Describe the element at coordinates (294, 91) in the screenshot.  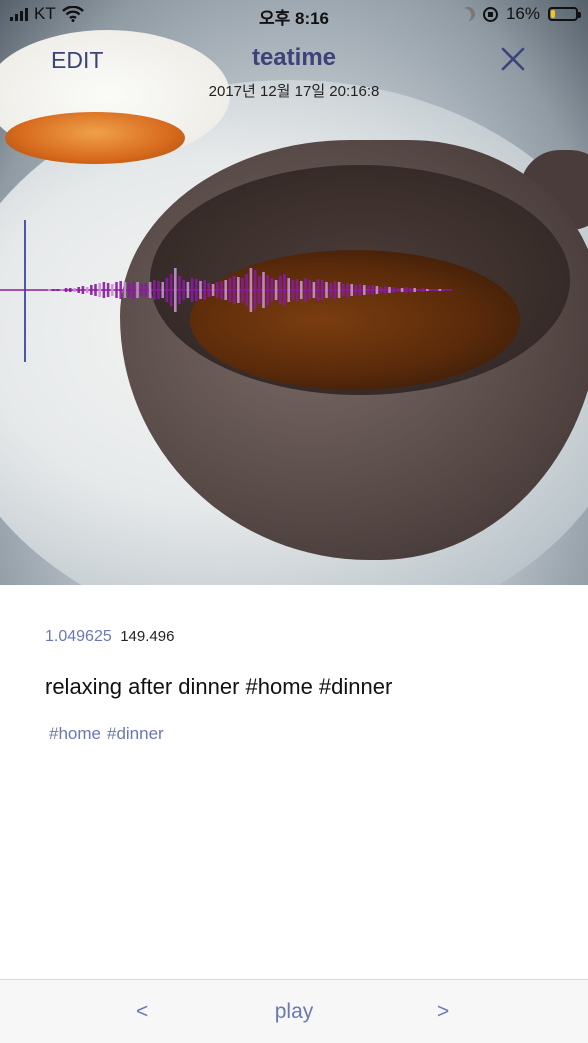
I see `timestamp: 2017년 12월 17일 20:16:8` at that location.